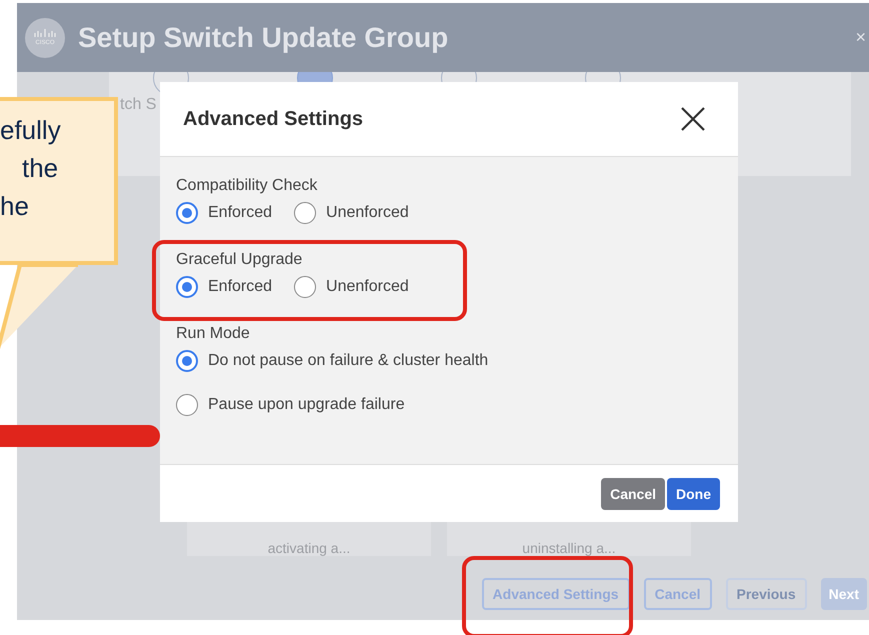  I want to click on callout-text: efully, so click(31, 130).